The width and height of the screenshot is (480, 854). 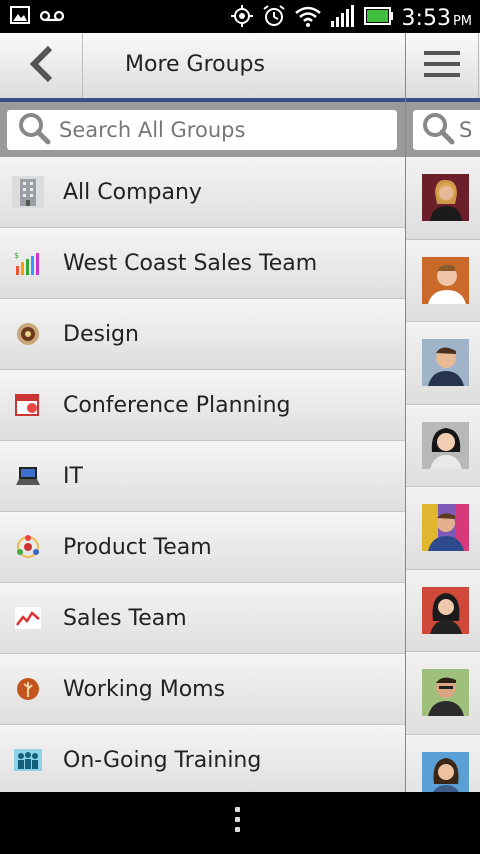 I want to click on top-bar: More Groups, so click(x=202, y=66).